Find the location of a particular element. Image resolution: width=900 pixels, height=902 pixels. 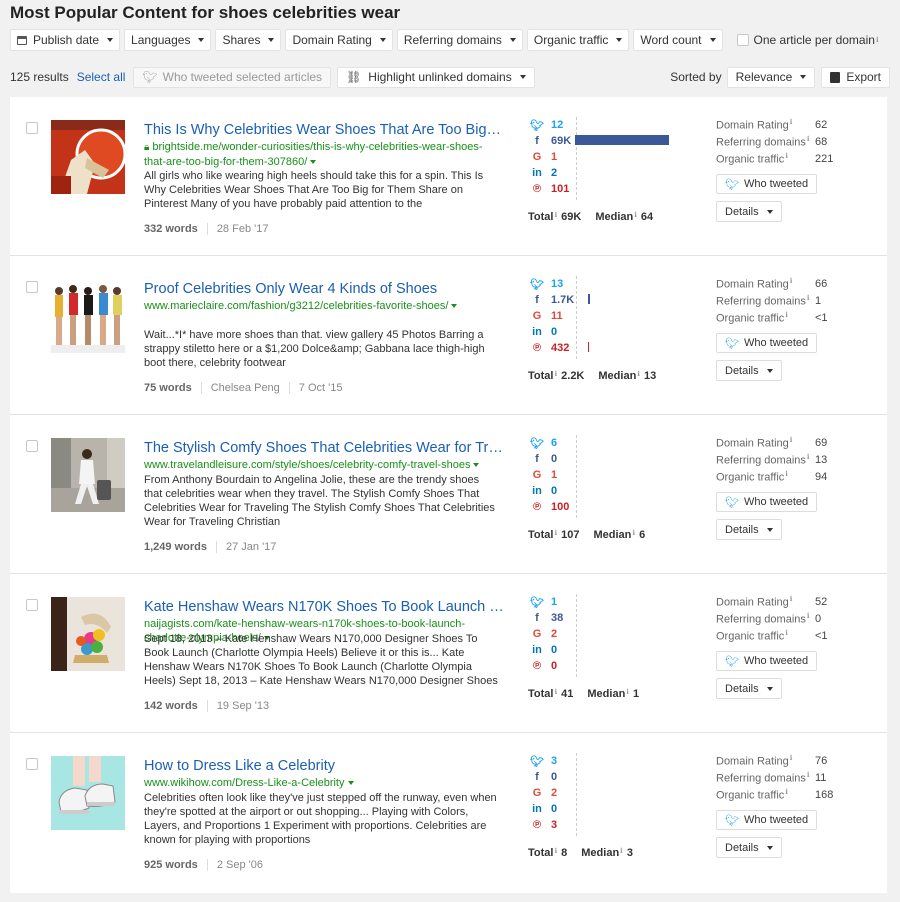

word-count: 925 words is located at coordinates (171, 865).